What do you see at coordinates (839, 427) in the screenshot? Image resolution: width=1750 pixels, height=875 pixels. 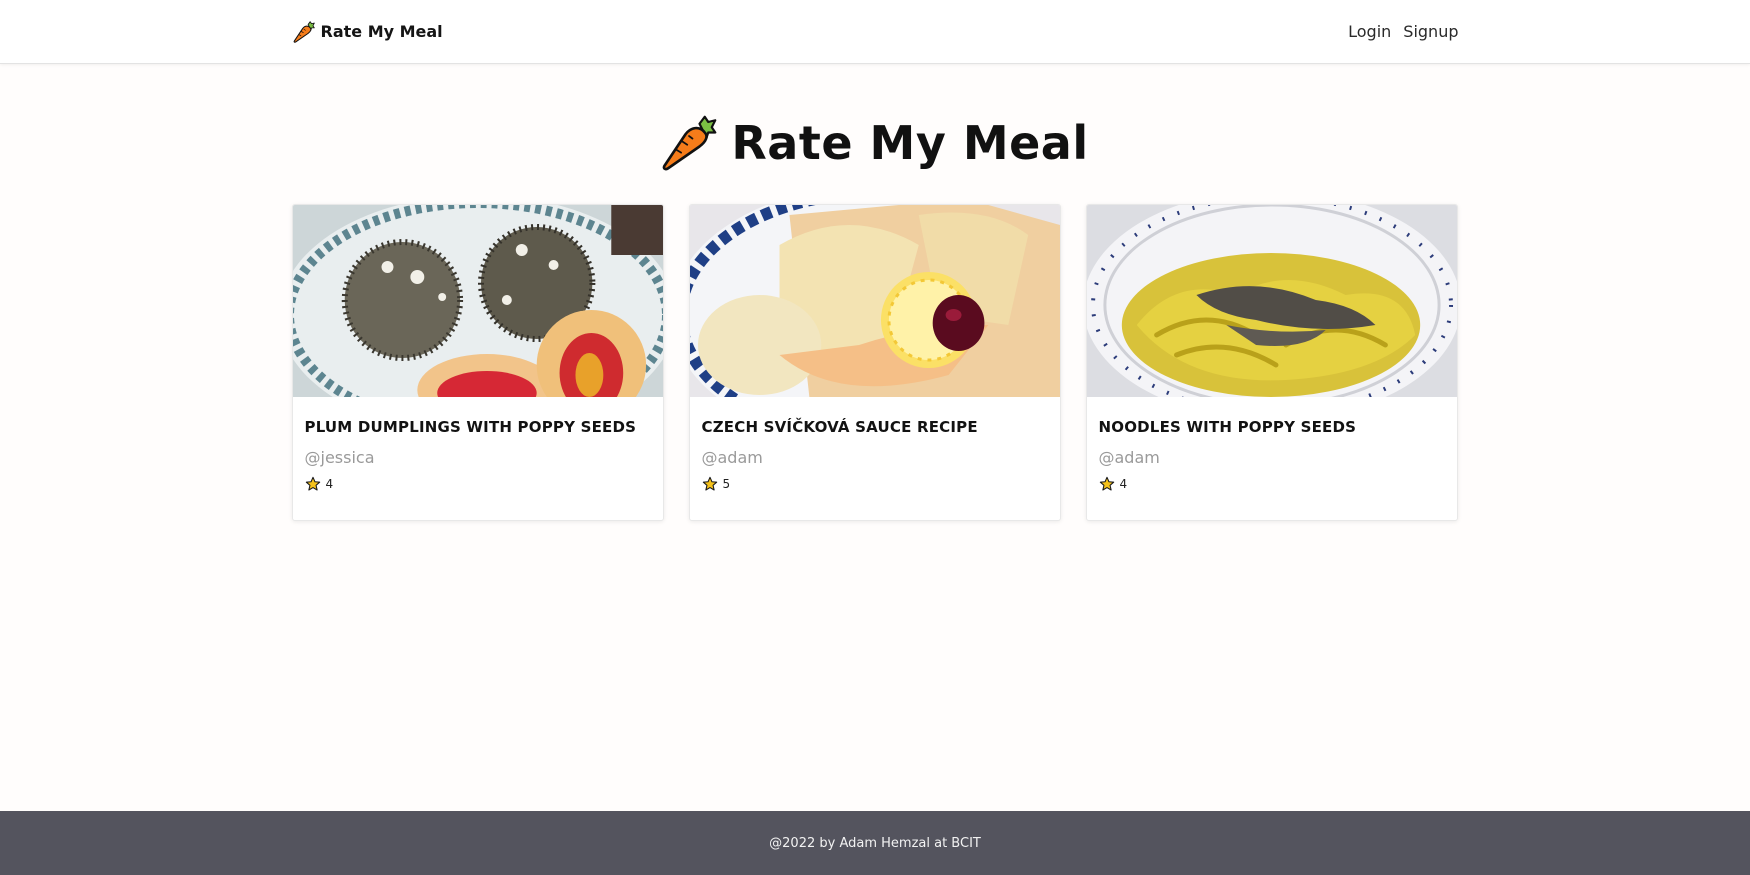 I see `card-title: CZECH SVÍČKOVÁ SAUCE RECIPE` at bounding box center [839, 427].